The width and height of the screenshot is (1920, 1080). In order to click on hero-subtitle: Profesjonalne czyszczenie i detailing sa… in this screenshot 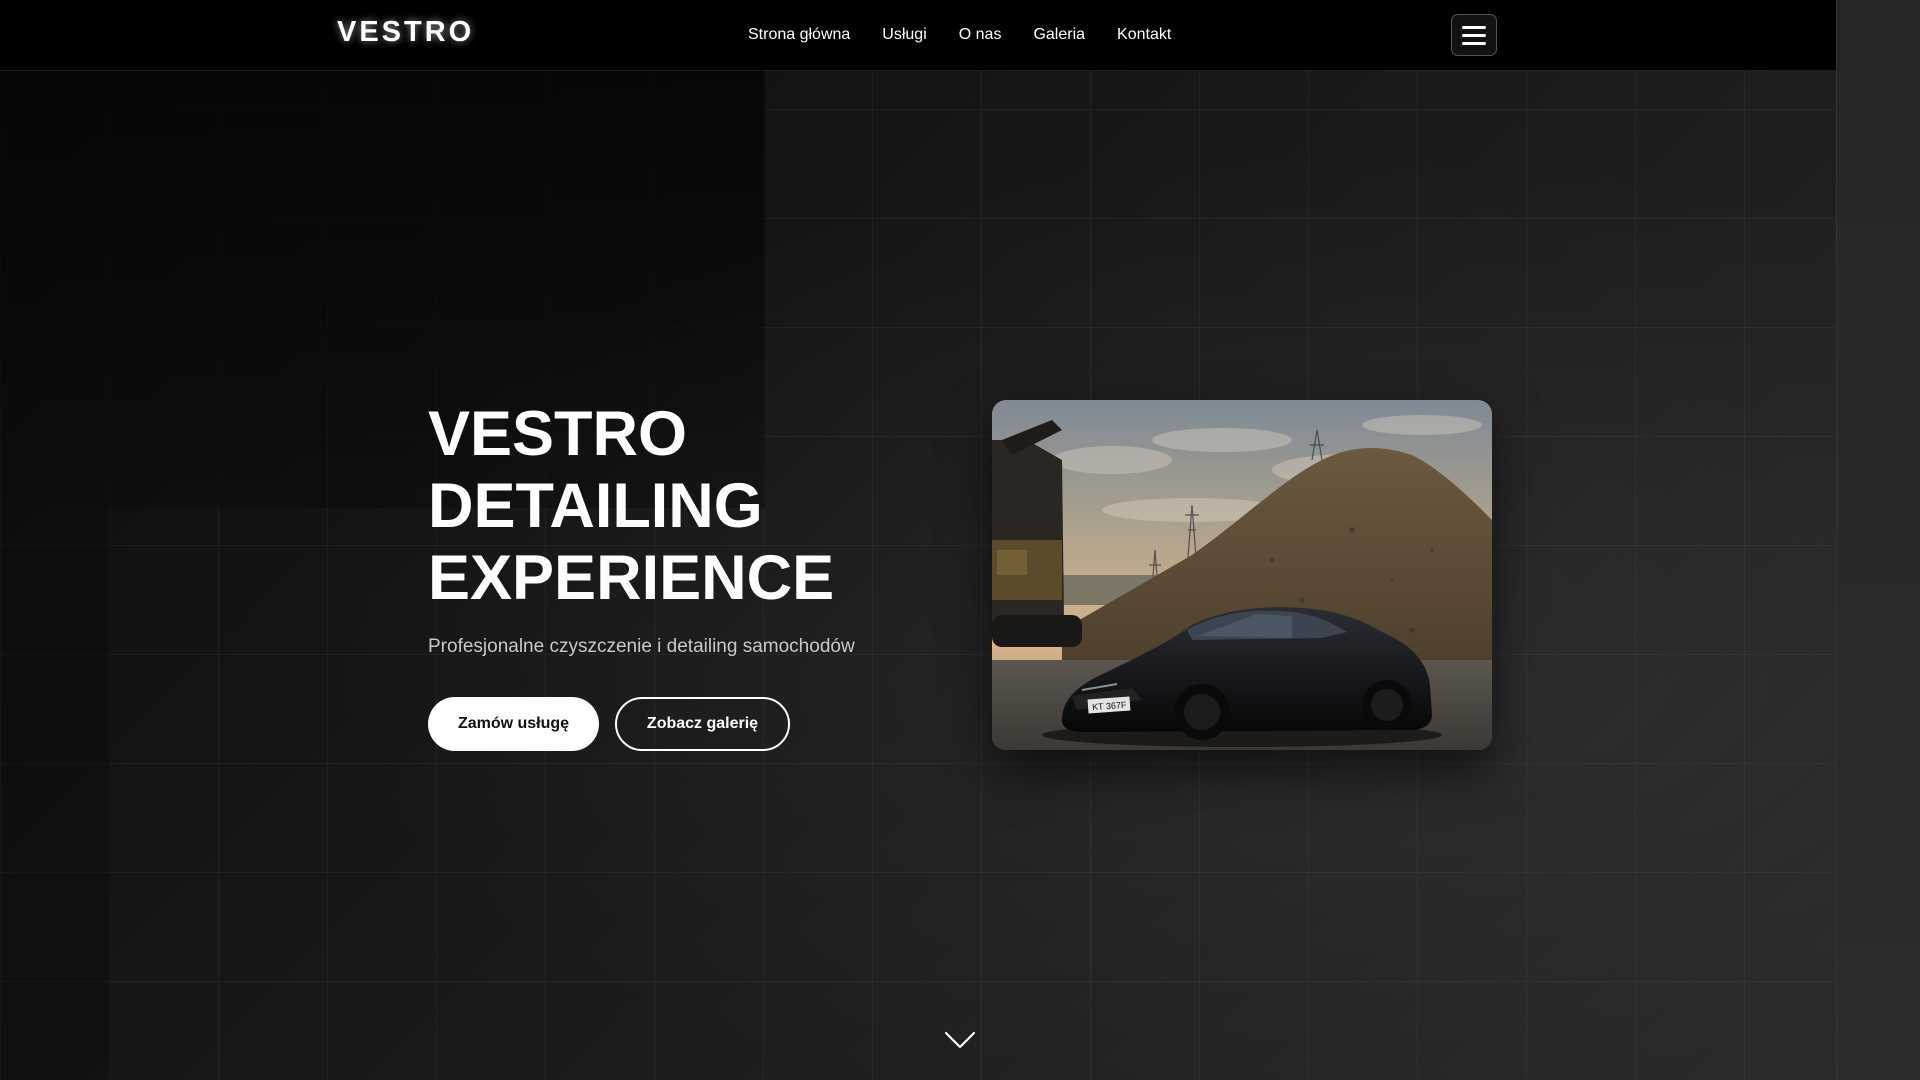, I will do `click(641, 646)`.